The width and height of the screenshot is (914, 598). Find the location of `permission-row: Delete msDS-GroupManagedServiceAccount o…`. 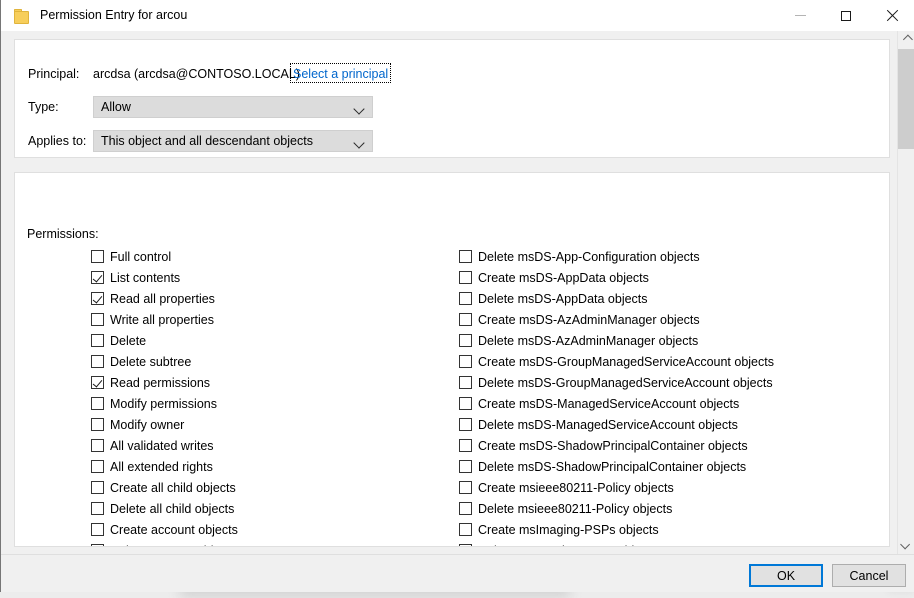

permission-row: Delete msDS-GroupManagedServiceAccount o… is located at coordinates (616, 382).